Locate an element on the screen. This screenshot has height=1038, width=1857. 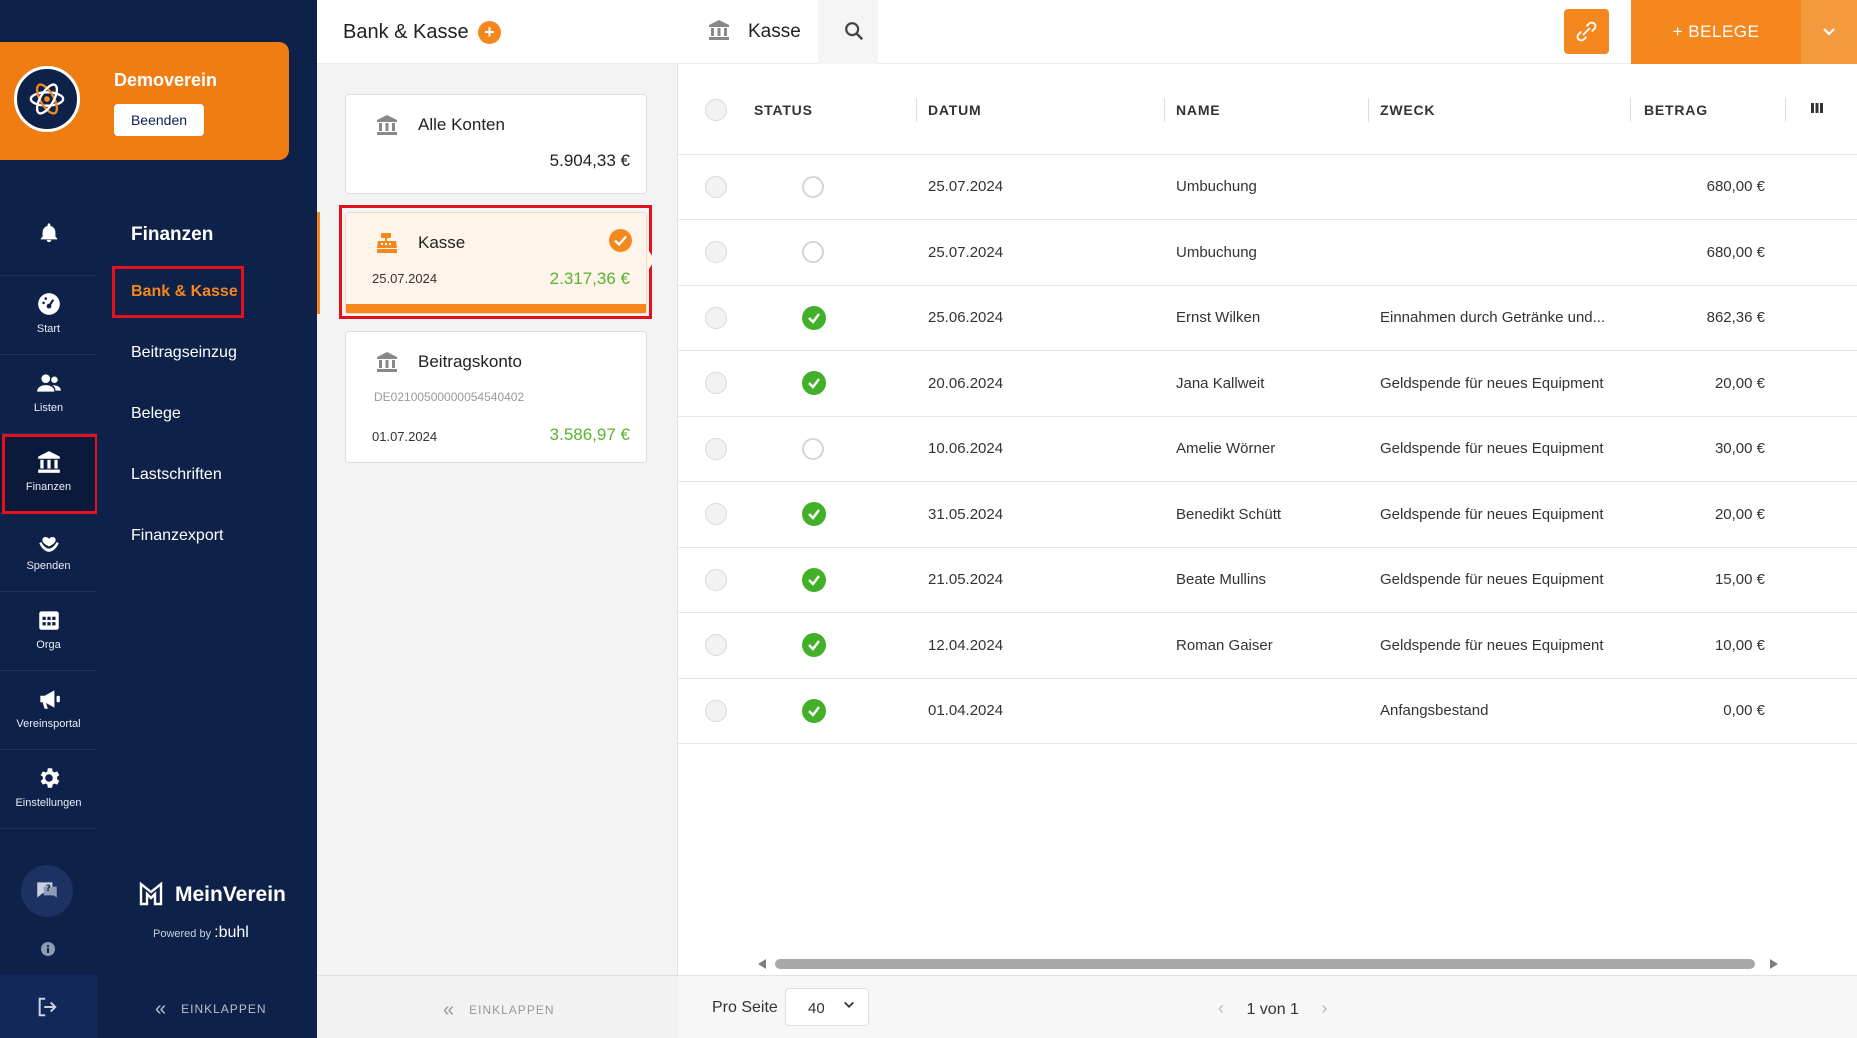
name-cell: Roman Gaiser is located at coordinates (1266, 645).